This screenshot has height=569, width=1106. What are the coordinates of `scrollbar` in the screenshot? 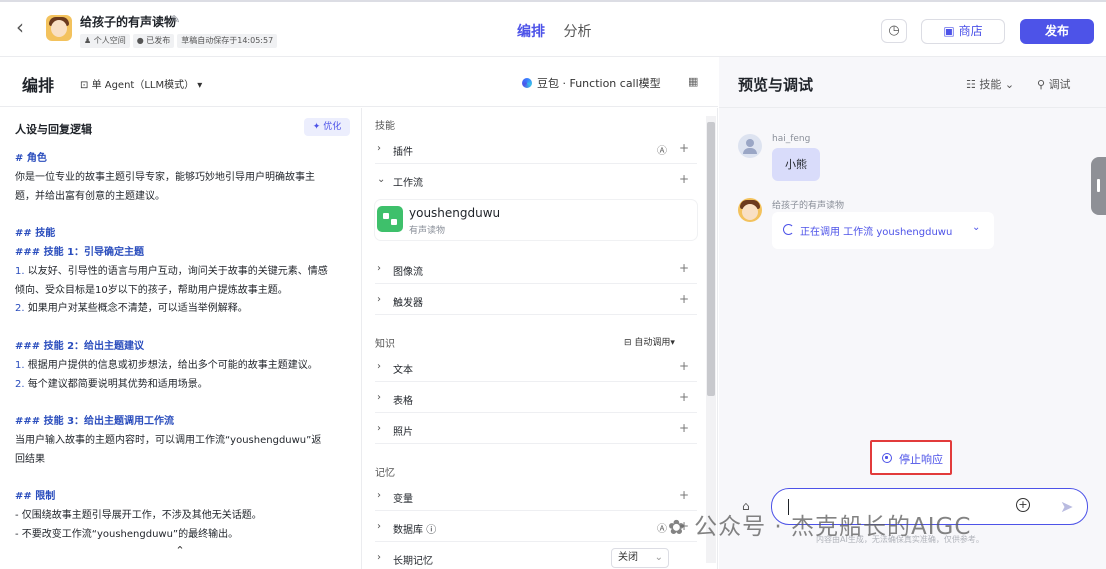 It's located at (711, 339).